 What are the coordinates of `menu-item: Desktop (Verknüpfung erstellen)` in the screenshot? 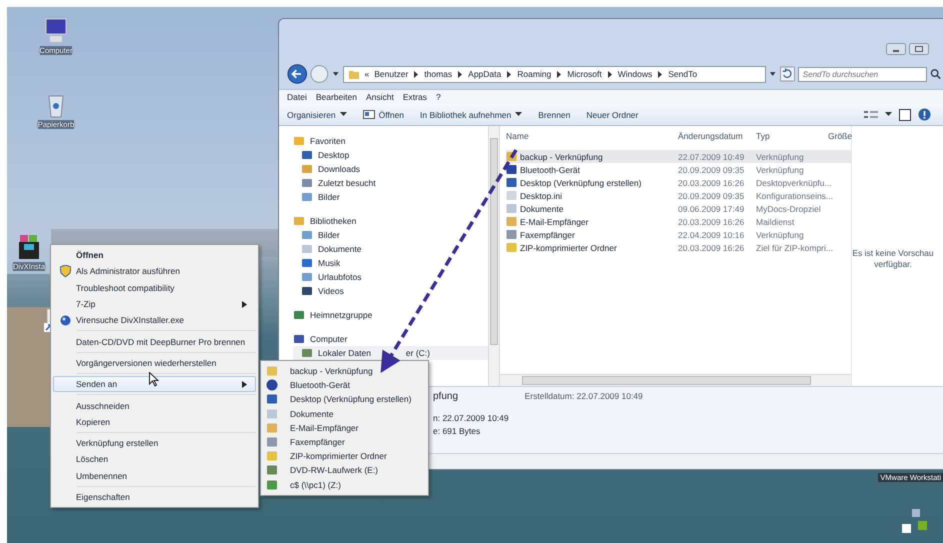 It's located at (344, 399).